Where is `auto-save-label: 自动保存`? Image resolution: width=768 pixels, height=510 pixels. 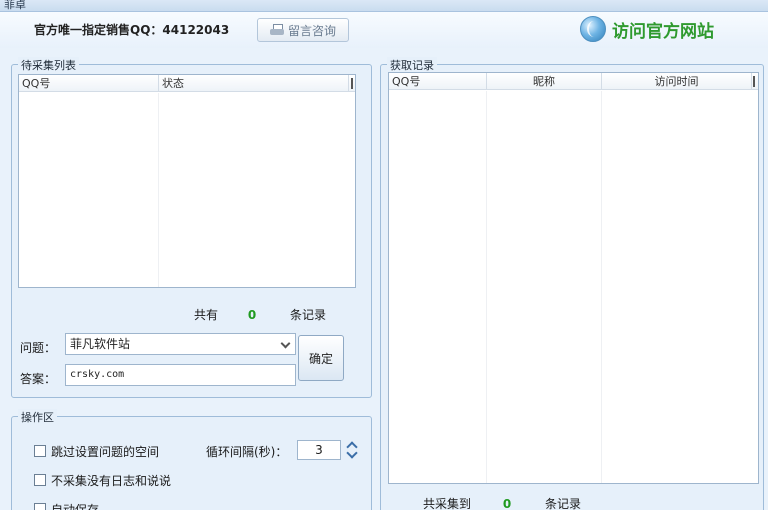 auto-save-label: 自动保存 is located at coordinates (75, 505).